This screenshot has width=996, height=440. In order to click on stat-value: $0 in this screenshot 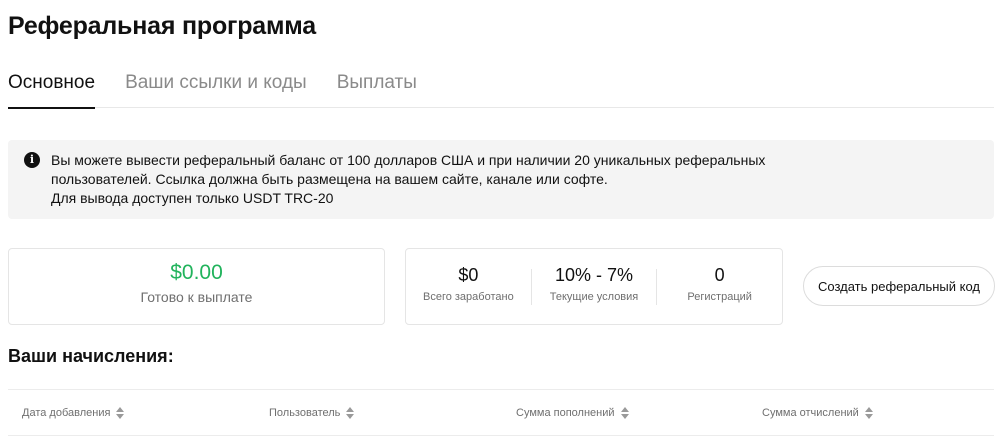, I will do `click(468, 274)`.